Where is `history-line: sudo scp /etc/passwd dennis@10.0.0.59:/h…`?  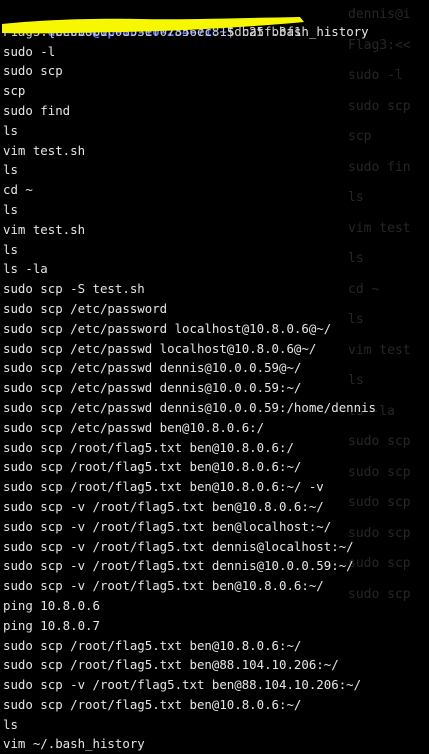
history-line: sudo scp /etc/passwd dennis@10.0.0.59:/h… is located at coordinates (189, 407).